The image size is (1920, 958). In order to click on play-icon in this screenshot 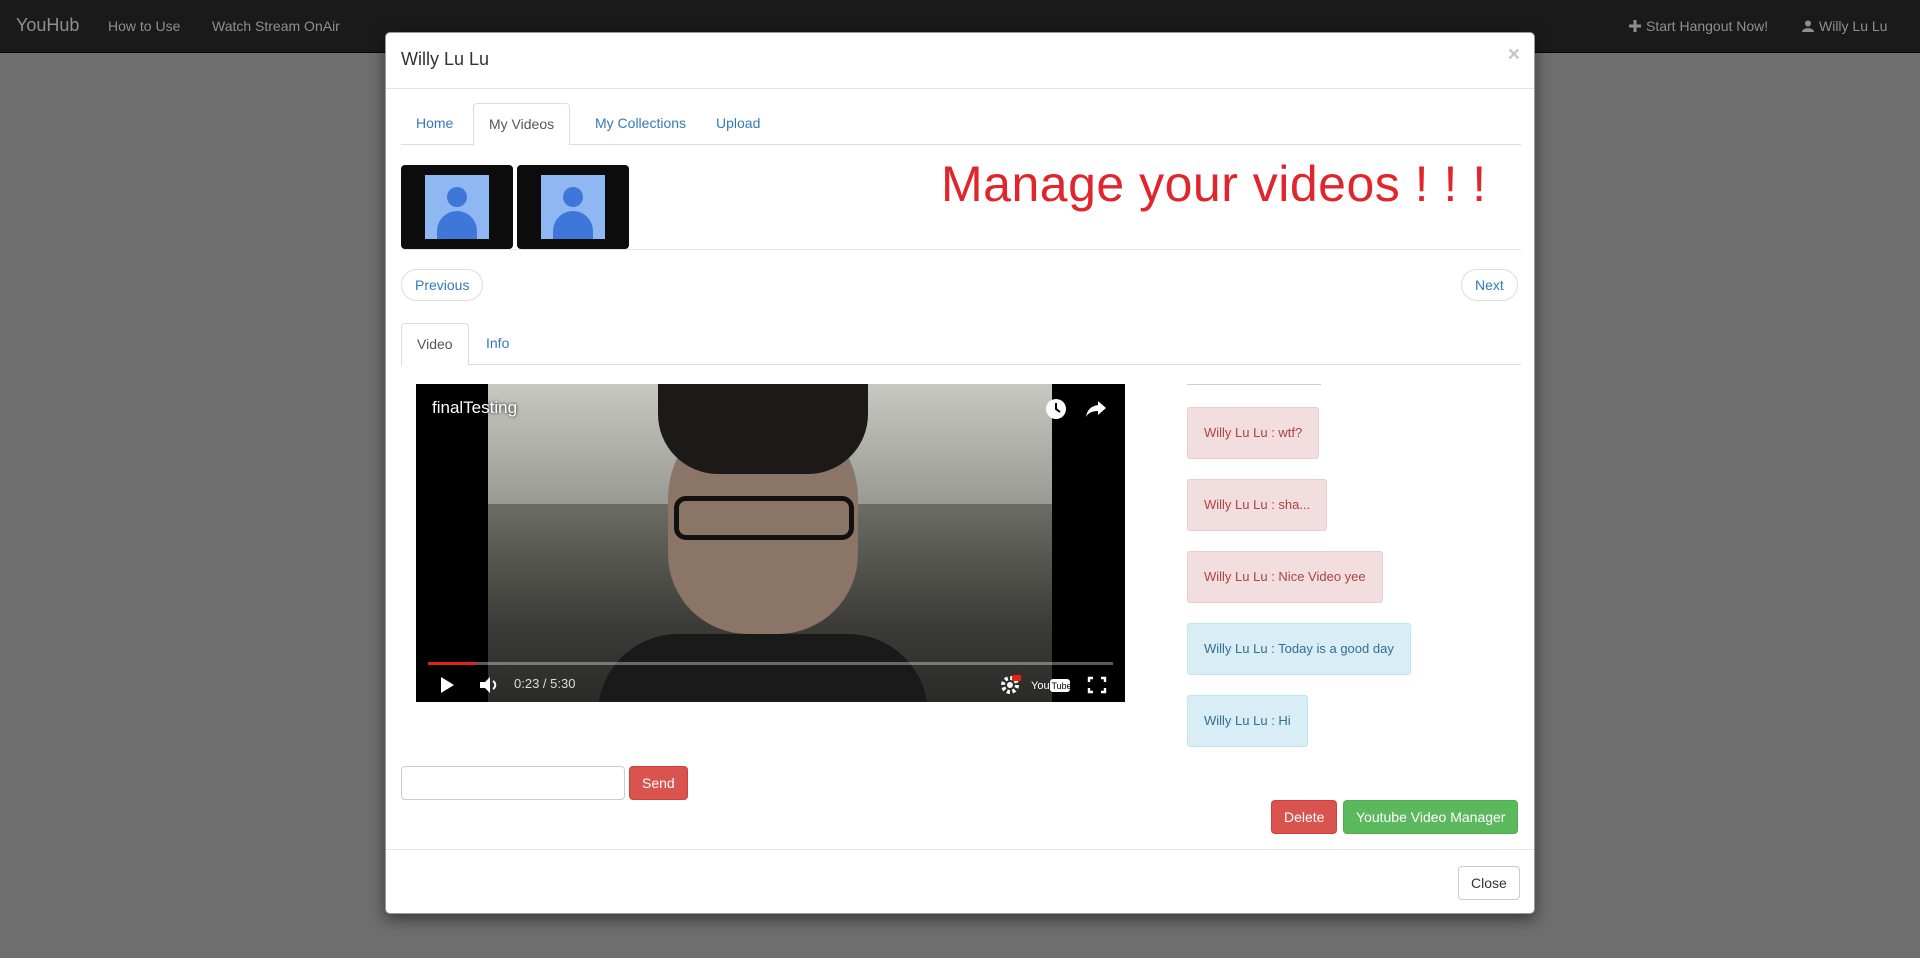, I will do `click(447, 685)`.